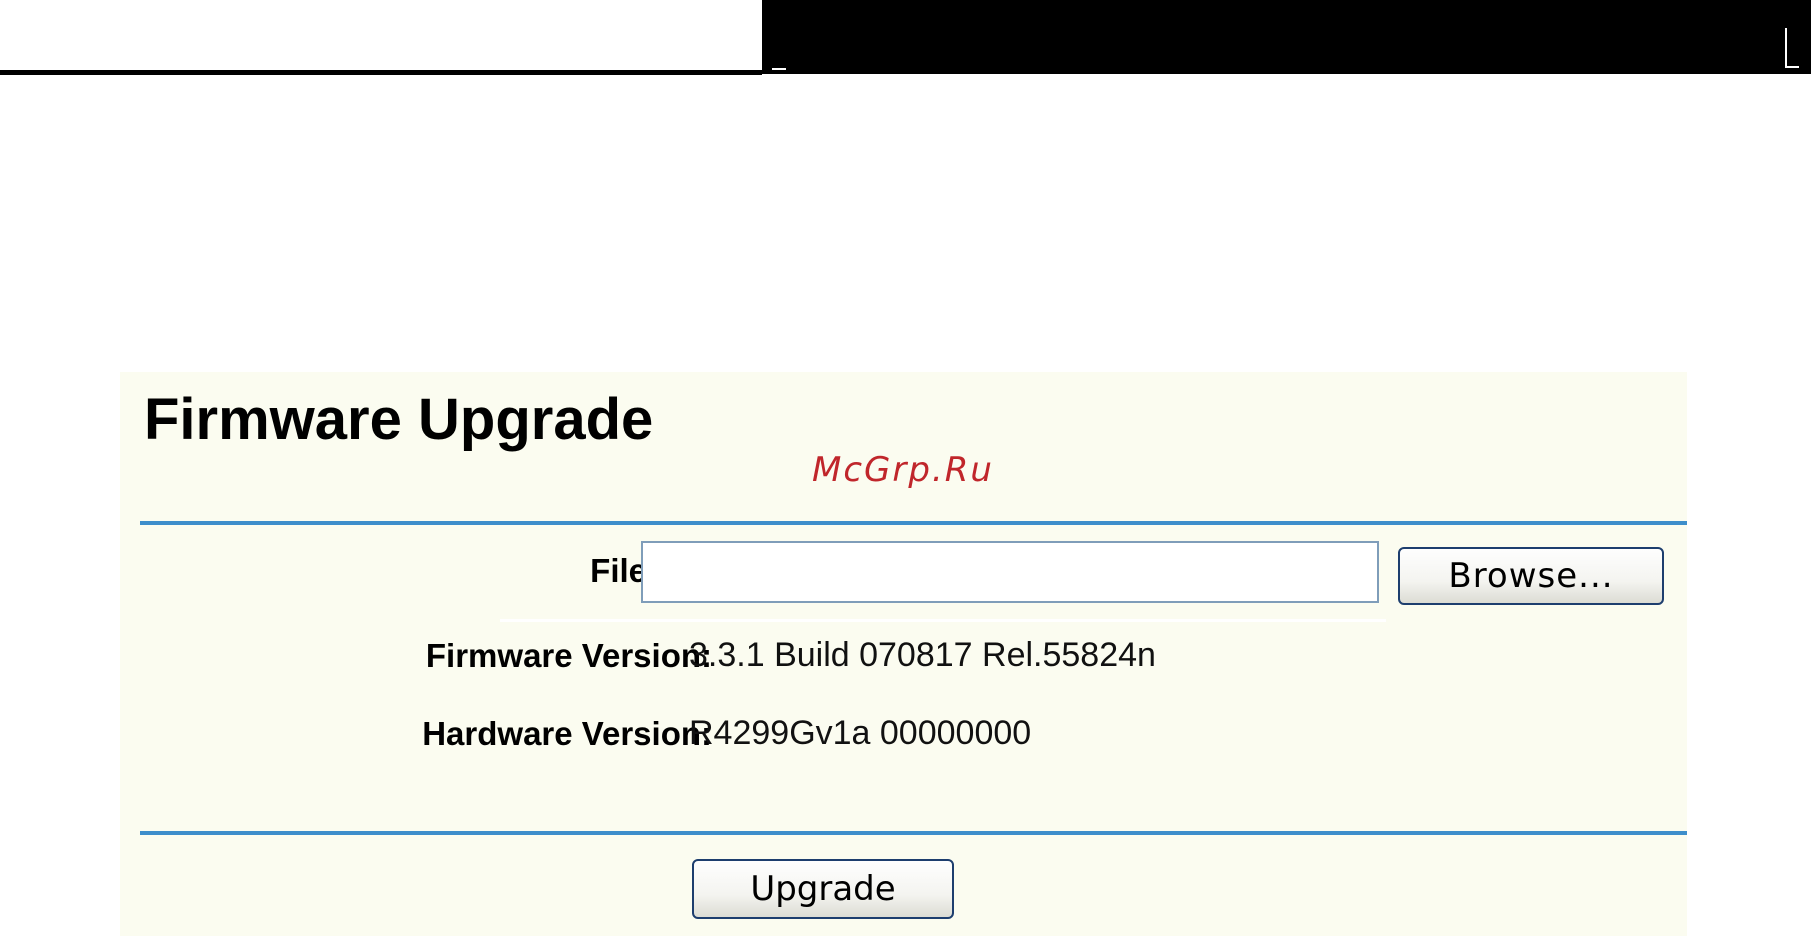  I want to click on top-black-bar, so click(1286, 37).